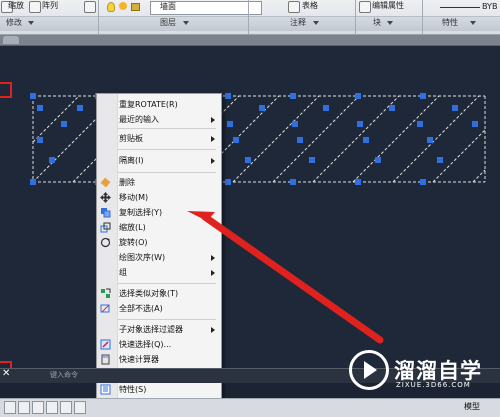 Image resolution: width=500 pixels, height=417 pixels. What do you see at coordinates (66, 407) in the screenshot?
I see `osnap-toggle-icon` at bounding box center [66, 407].